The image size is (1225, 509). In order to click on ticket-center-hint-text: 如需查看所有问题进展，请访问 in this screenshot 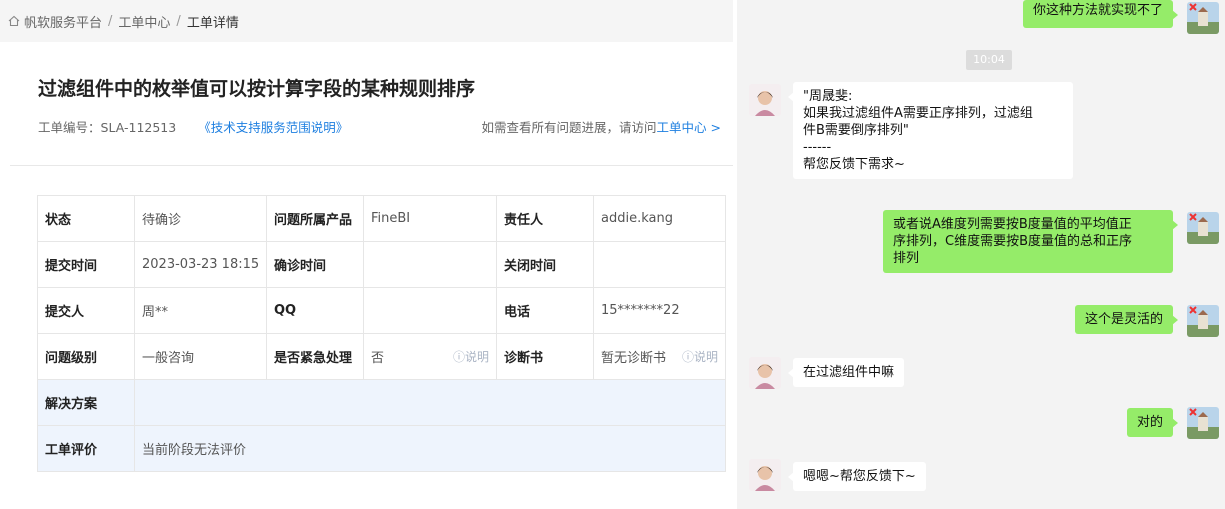, I will do `click(569, 127)`.